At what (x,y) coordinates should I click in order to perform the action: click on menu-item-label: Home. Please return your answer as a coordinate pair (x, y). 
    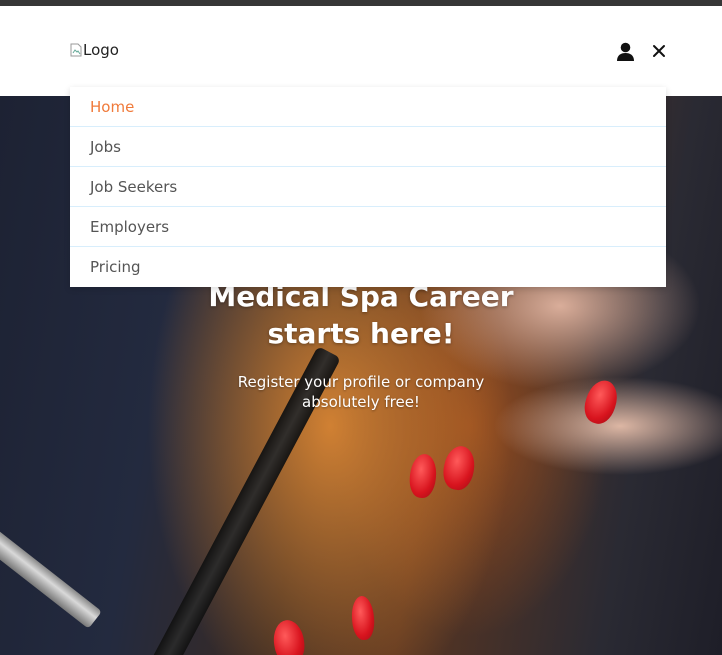
    Looking at the image, I should click on (112, 106).